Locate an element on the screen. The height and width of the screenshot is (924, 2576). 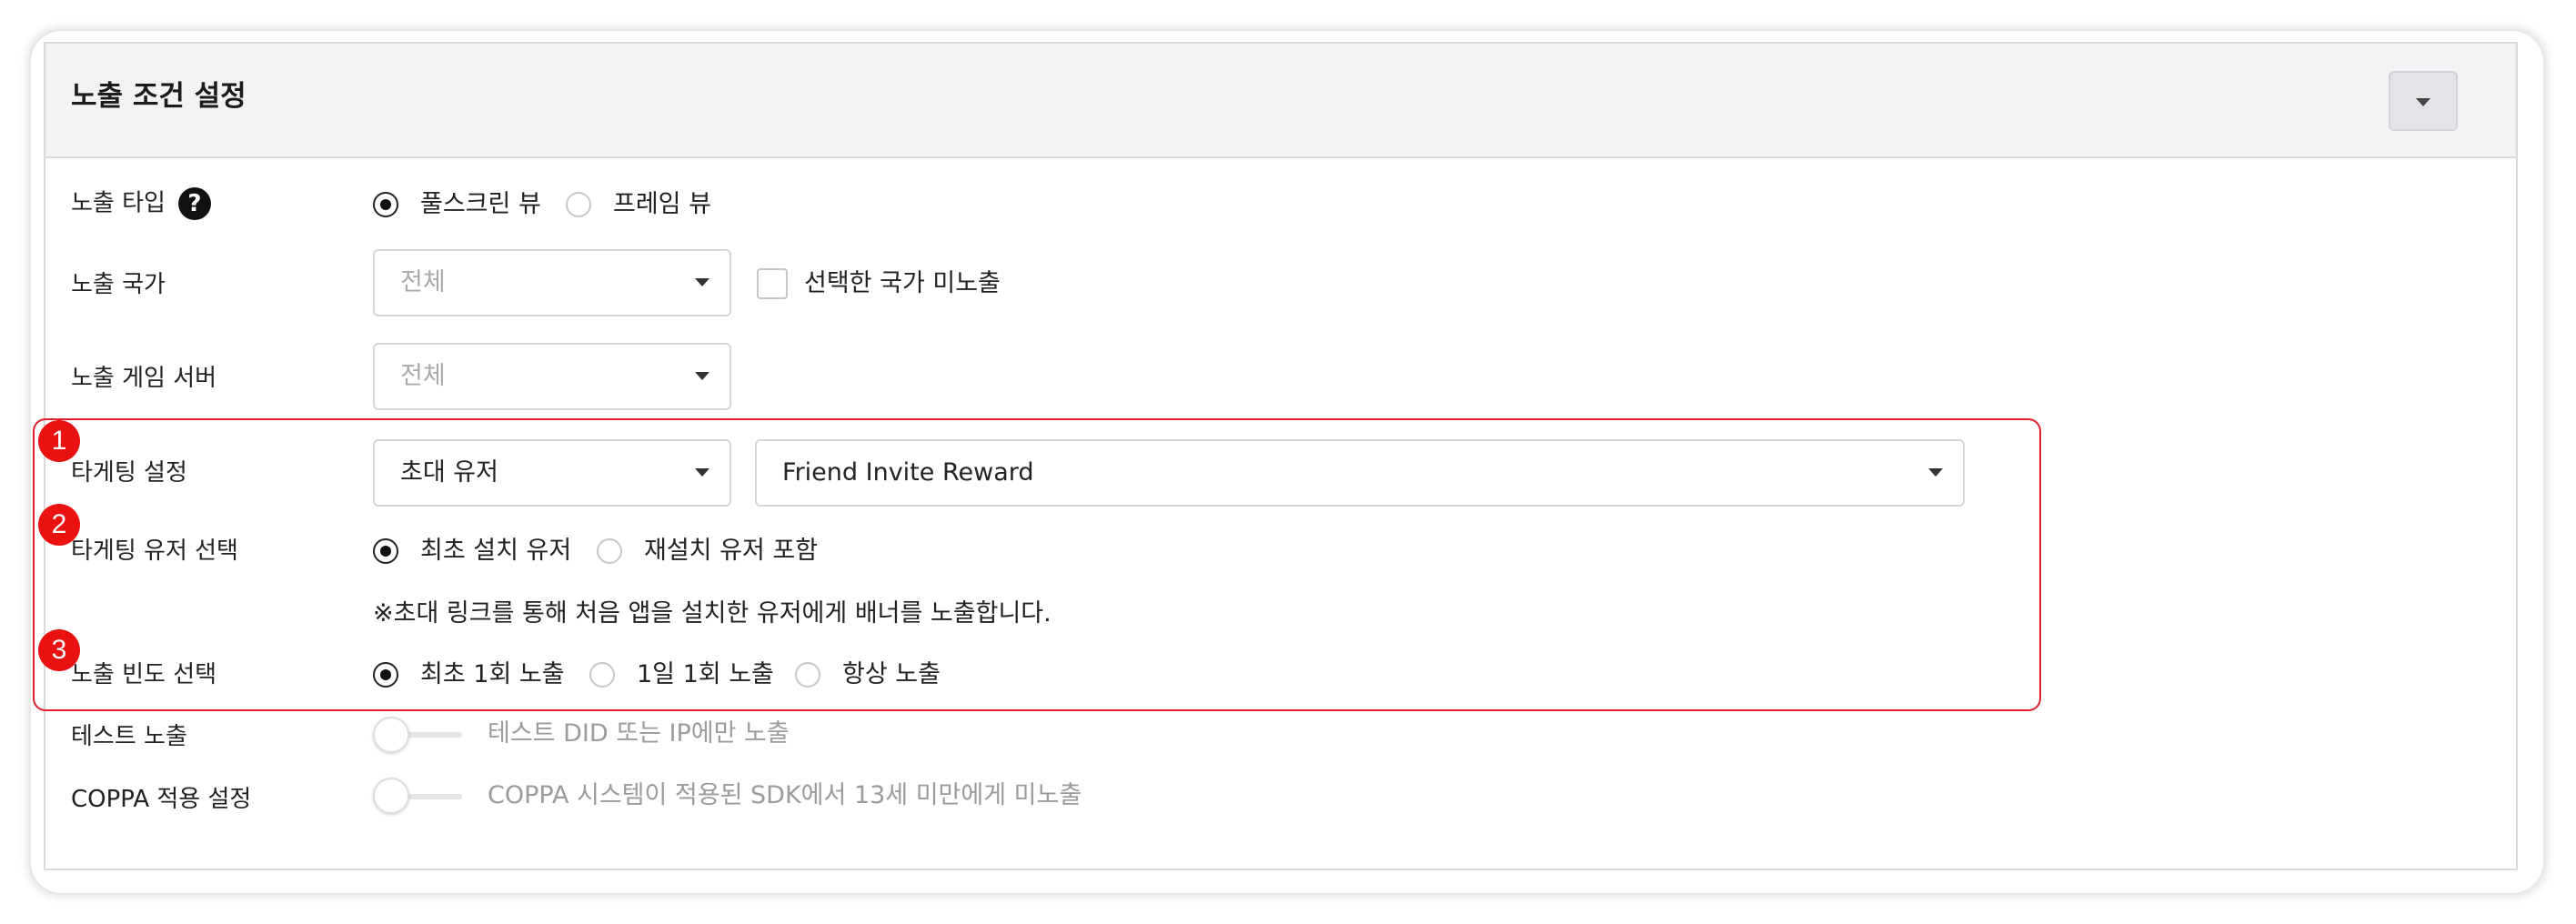
country-select-value: 전체 is located at coordinates (423, 282).